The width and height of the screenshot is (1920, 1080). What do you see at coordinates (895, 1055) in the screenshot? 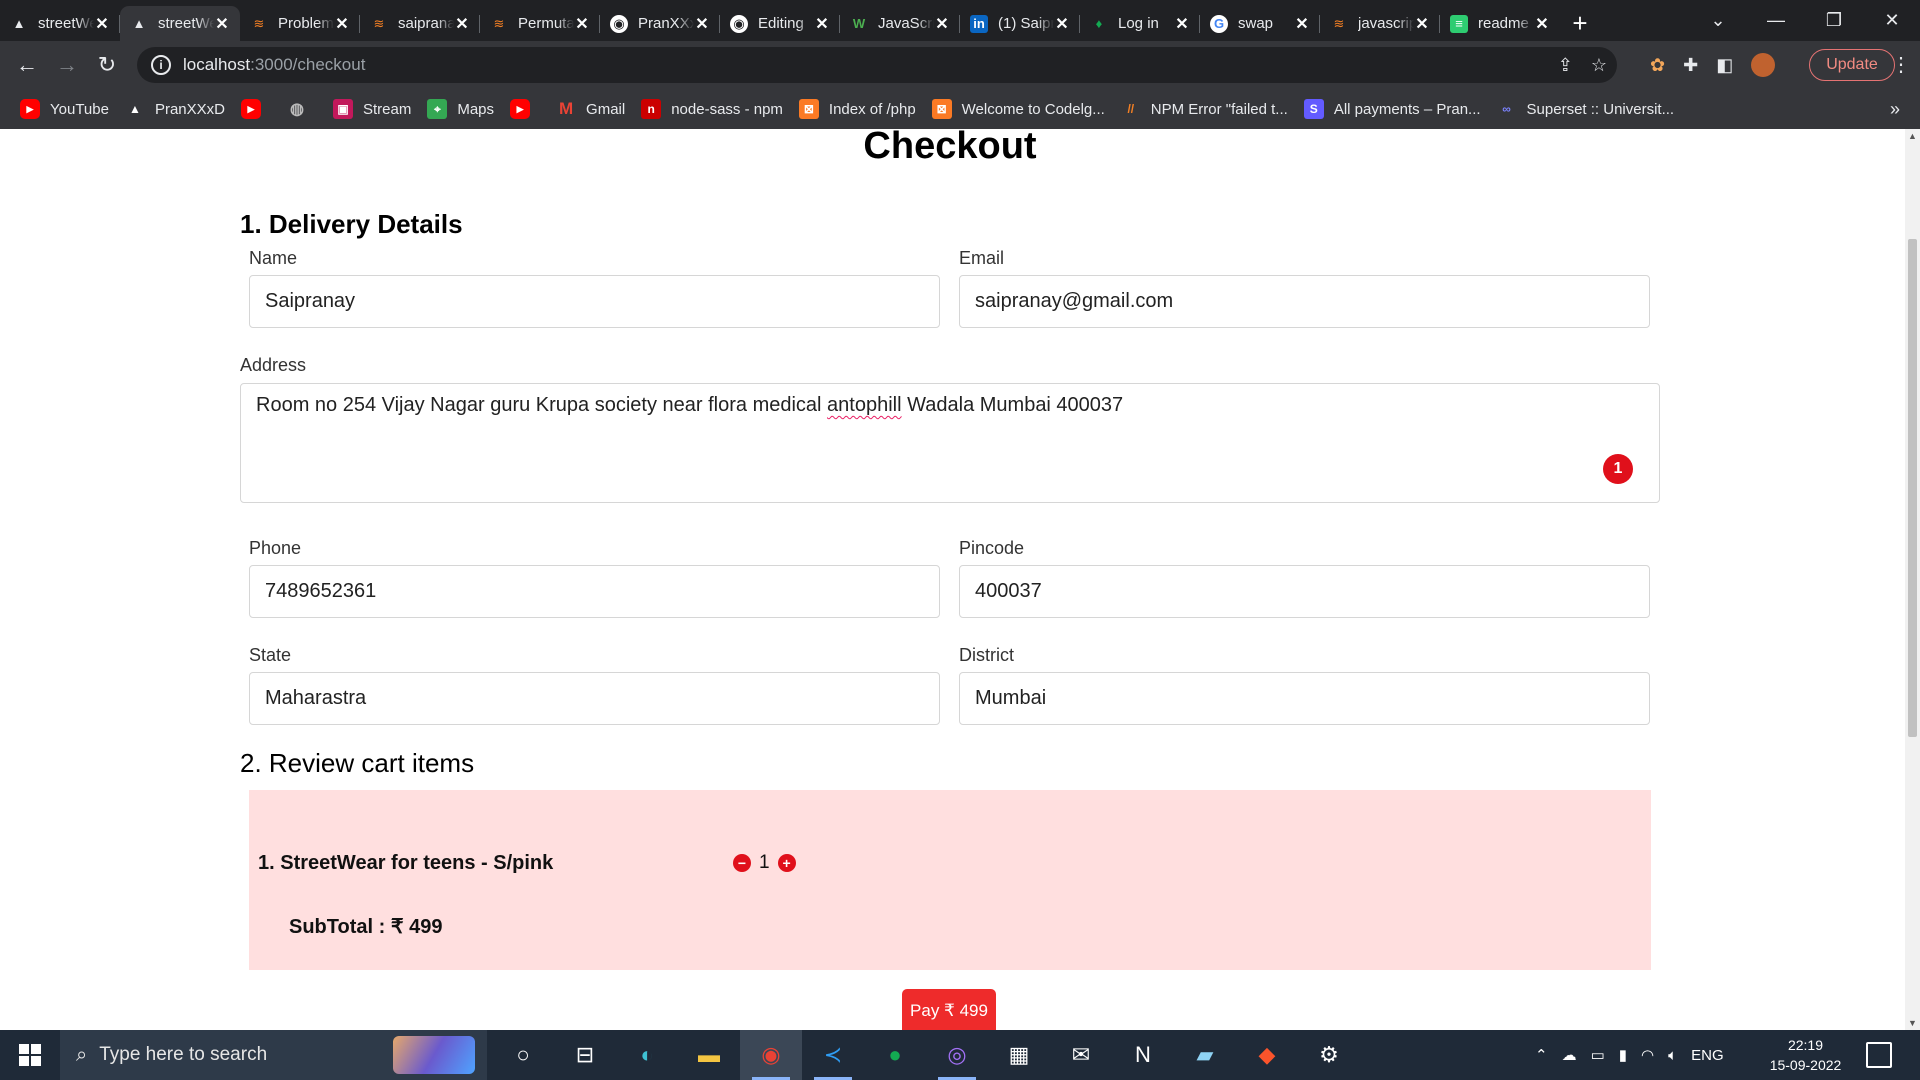
I see `mongodb-compass-icon: ●` at bounding box center [895, 1055].